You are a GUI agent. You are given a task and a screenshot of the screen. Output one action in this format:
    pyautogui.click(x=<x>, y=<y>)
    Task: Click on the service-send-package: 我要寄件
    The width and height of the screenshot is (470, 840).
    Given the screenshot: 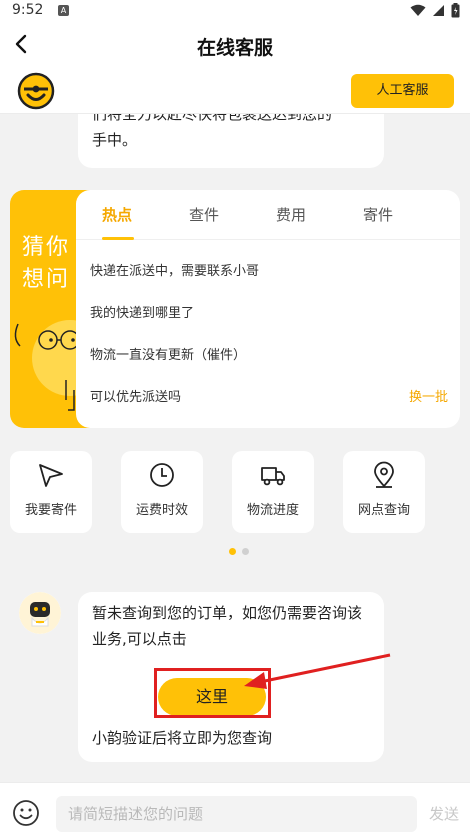 What is the action you would take?
    pyautogui.click(x=51, y=492)
    